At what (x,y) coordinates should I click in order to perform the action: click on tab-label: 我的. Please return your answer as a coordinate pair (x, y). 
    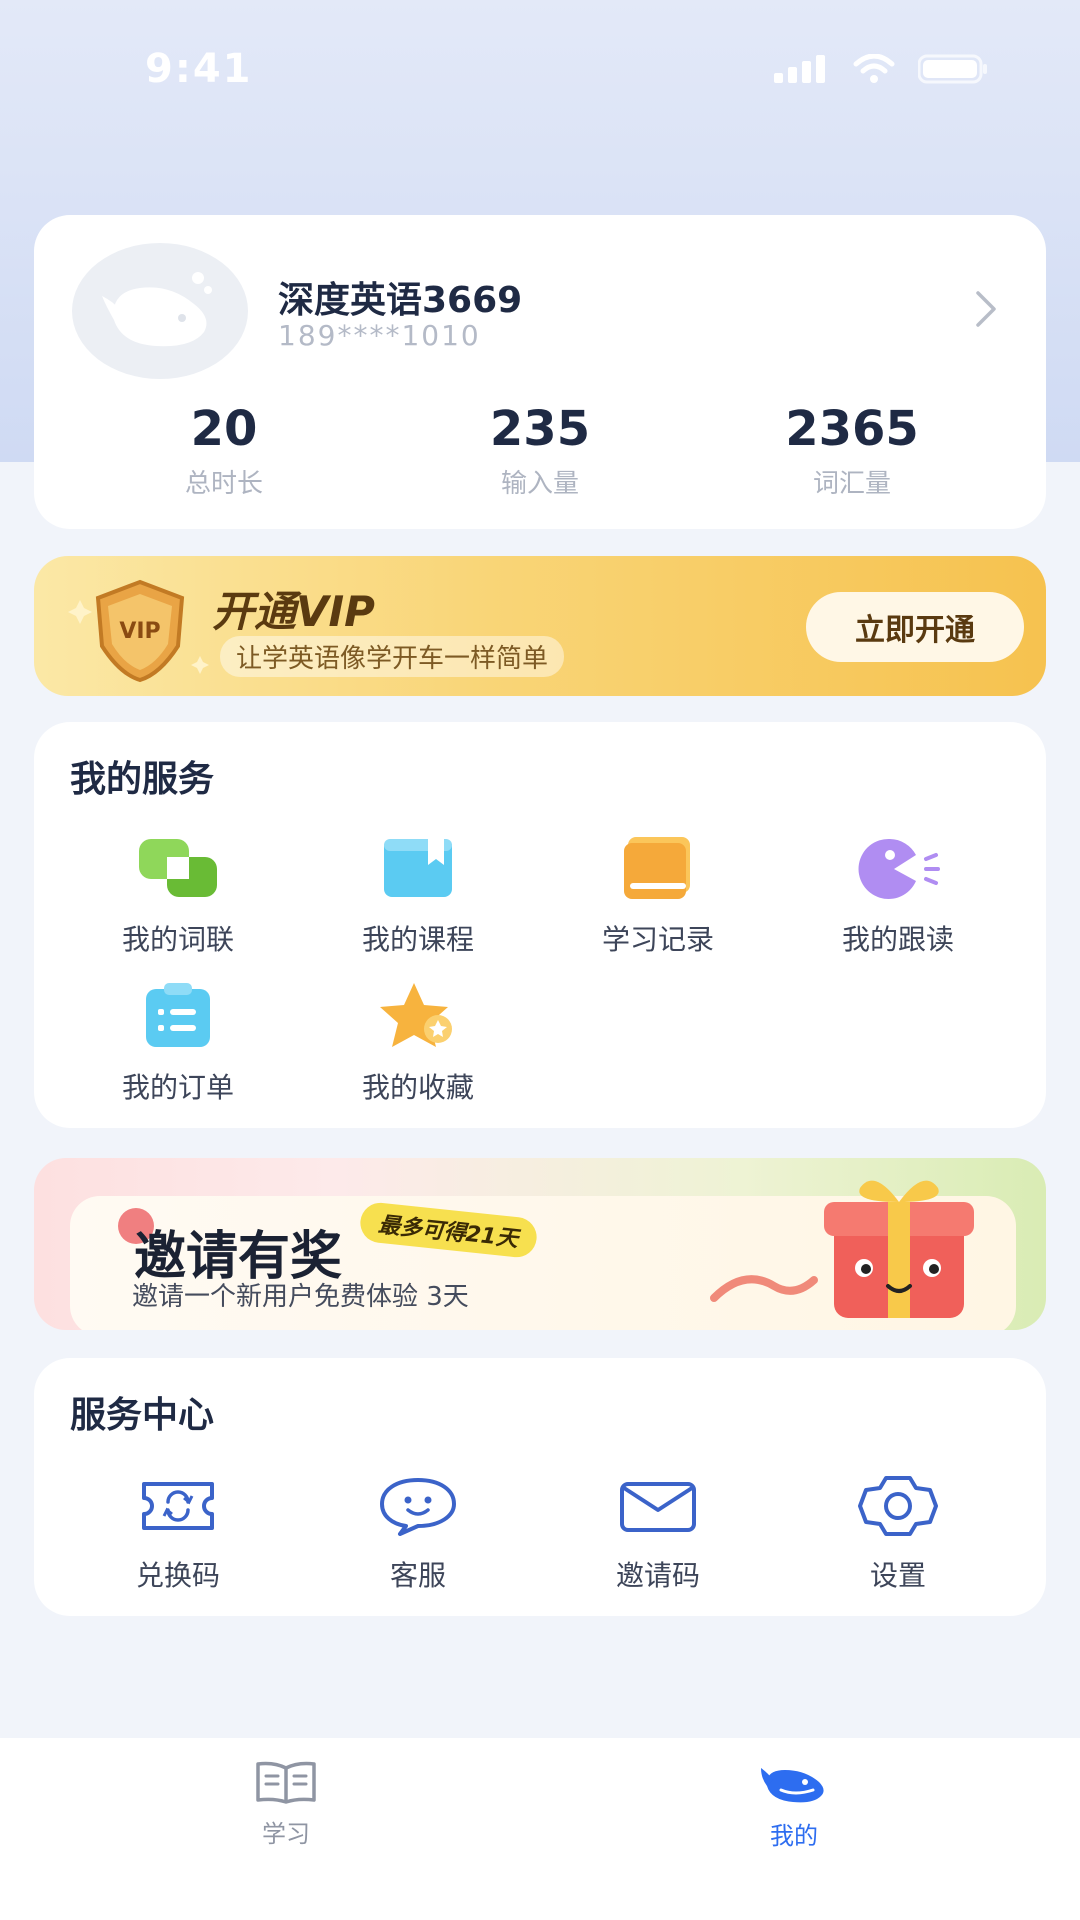
    Looking at the image, I should click on (794, 1836).